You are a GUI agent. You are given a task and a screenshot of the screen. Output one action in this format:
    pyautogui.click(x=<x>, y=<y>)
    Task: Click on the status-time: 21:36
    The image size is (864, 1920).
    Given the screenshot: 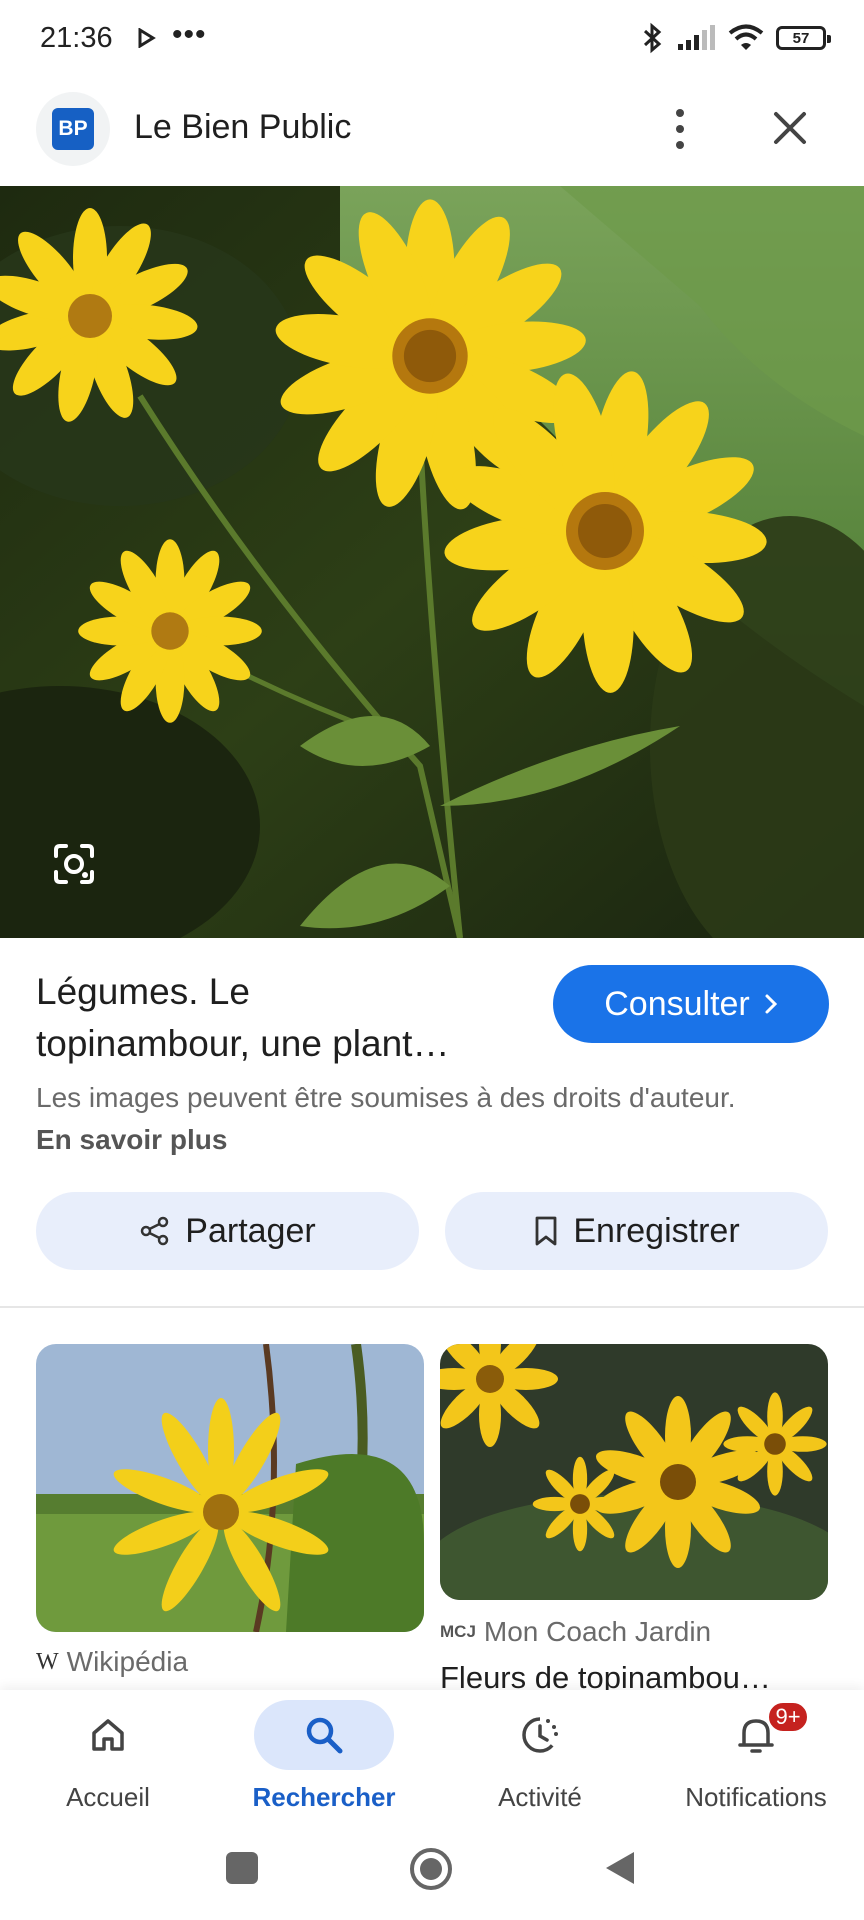 What is the action you would take?
    pyautogui.click(x=76, y=38)
    